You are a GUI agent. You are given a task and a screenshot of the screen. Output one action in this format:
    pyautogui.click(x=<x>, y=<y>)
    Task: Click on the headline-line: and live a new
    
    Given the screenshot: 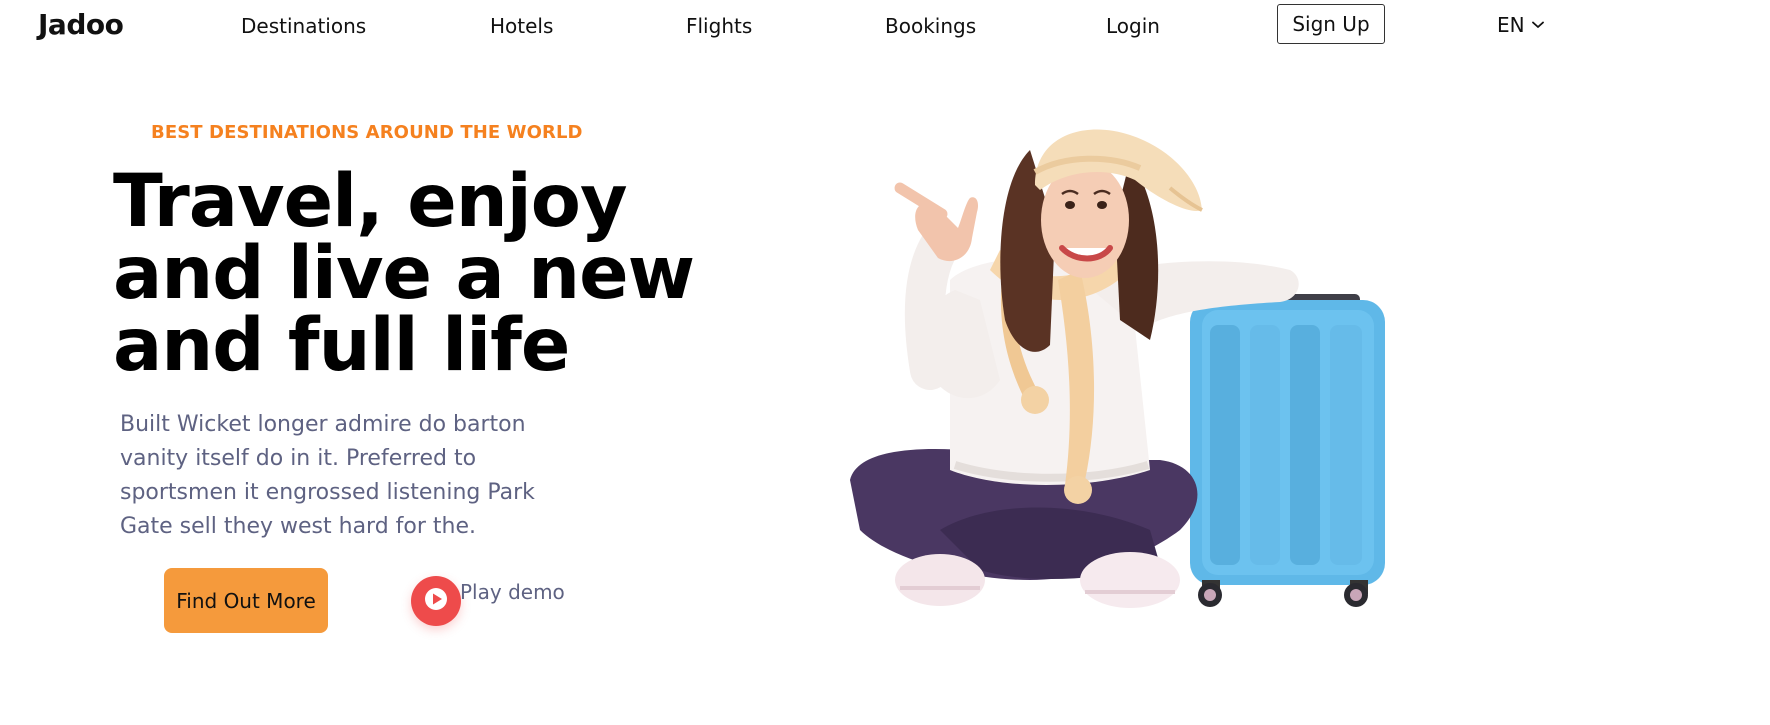 What is the action you would take?
    pyautogui.click(x=404, y=273)
    